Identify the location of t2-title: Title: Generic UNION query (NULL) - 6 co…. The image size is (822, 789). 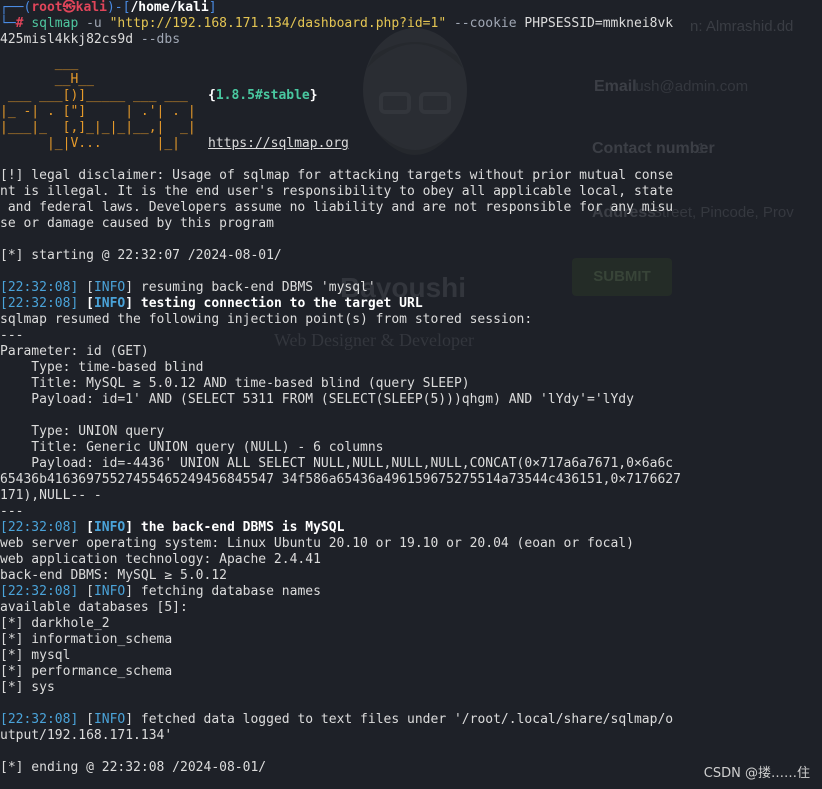
(192, 447).